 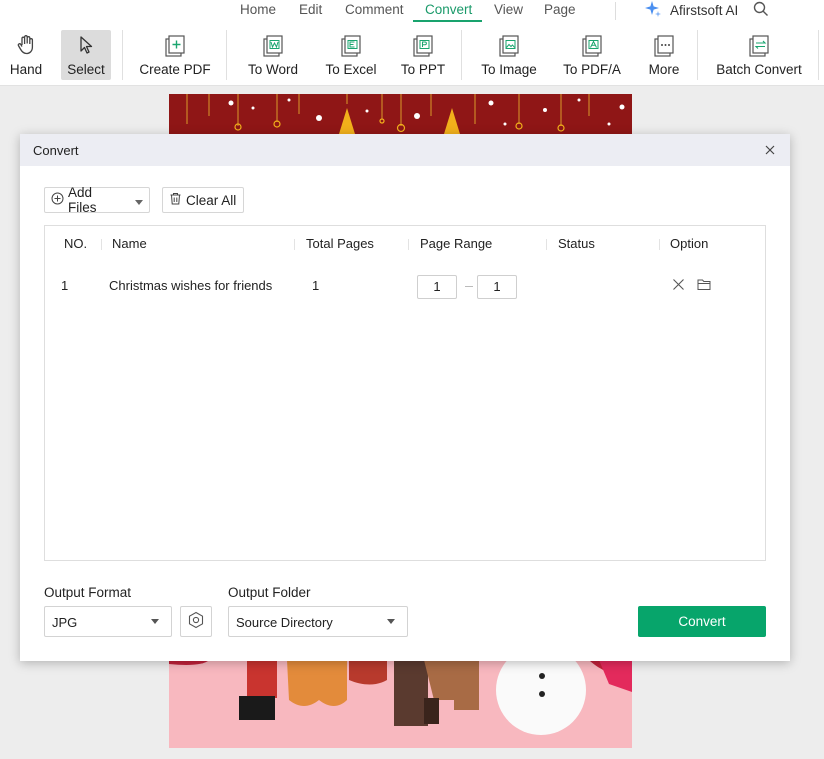 What do you see at coordinates (284, 622) in the screenshot?
I see `output-folder-value: Source Directory` at bounding box center [284, 622].